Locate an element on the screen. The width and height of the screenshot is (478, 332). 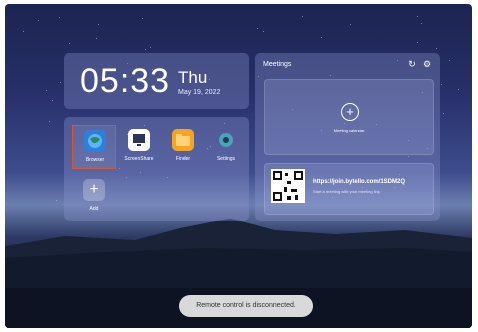
app-browser: Browser is located at coordinates (94, 147).